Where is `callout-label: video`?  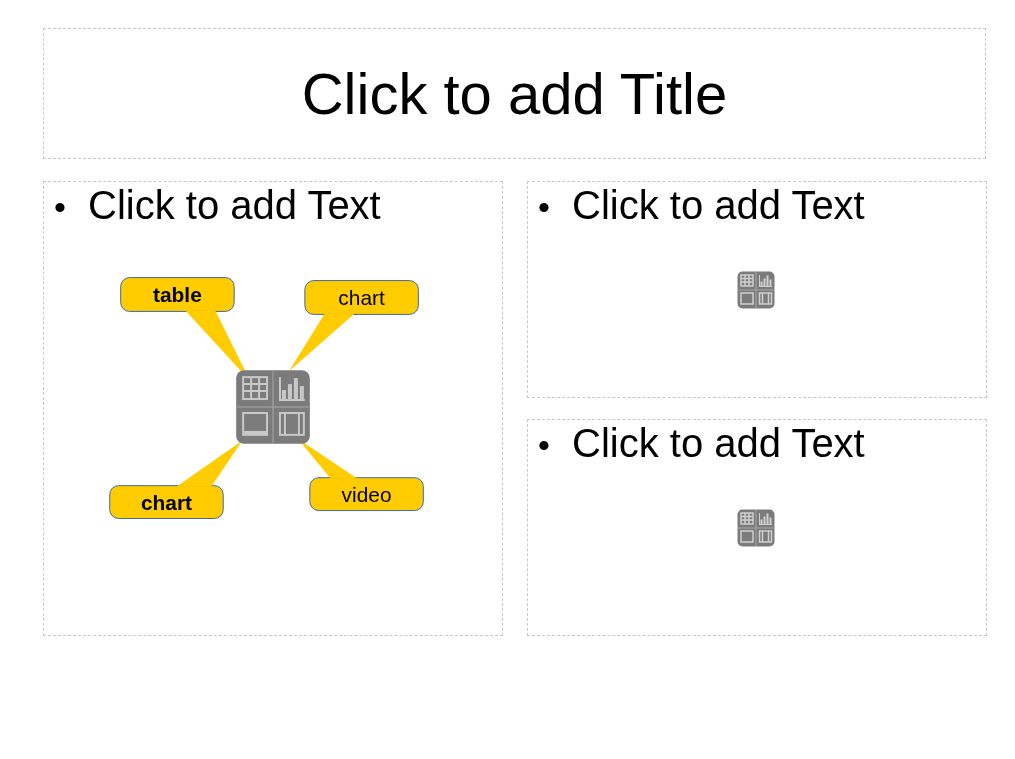
callout-label: video is located at coordinates (366, 495).